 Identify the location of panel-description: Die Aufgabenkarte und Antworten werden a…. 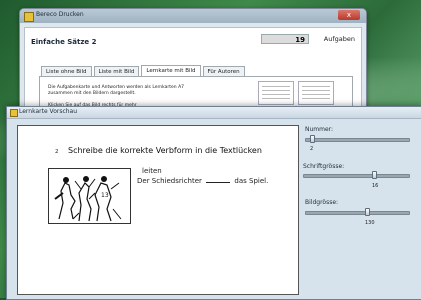
(116, 90).